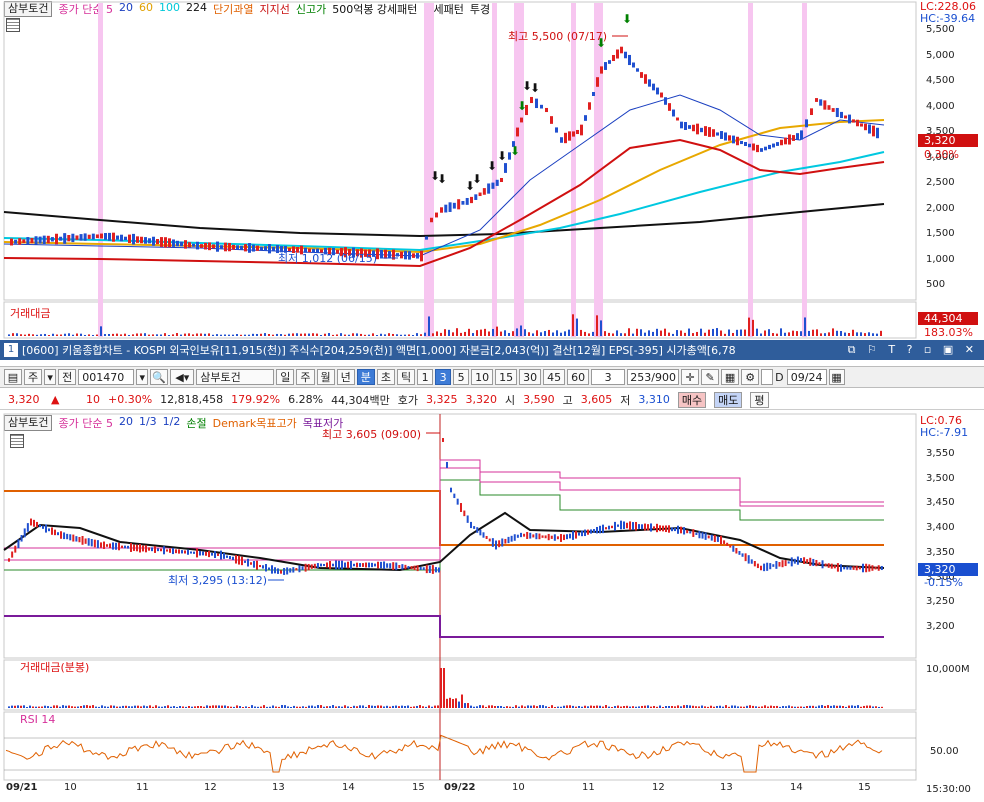 Image resolution: width=984 pixels, height=802 pixels. Describe the element at coordinates (806, 377) in the screenshot. I see `date-field: 09/24` at that location.